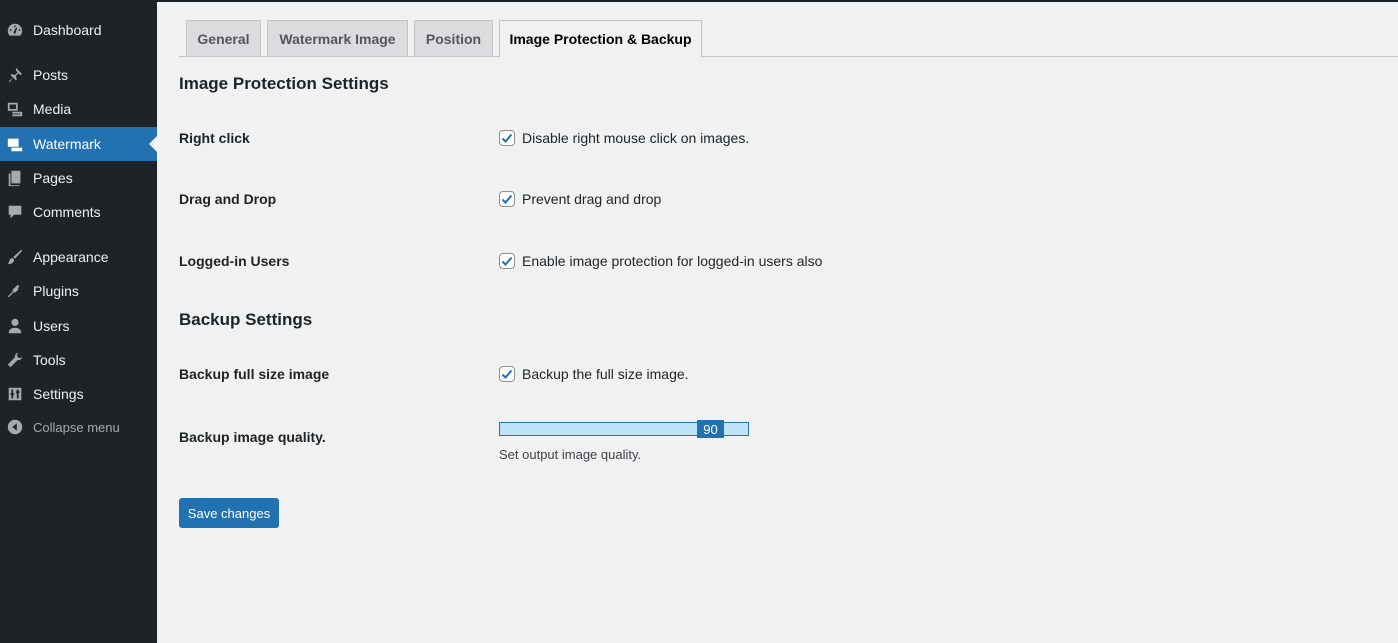 The width and height of the screenshot is (1398, 643). Describe the element at coordinates (78, 109) in the screenshot. I see `sidebar-item-media: Media` at that location.